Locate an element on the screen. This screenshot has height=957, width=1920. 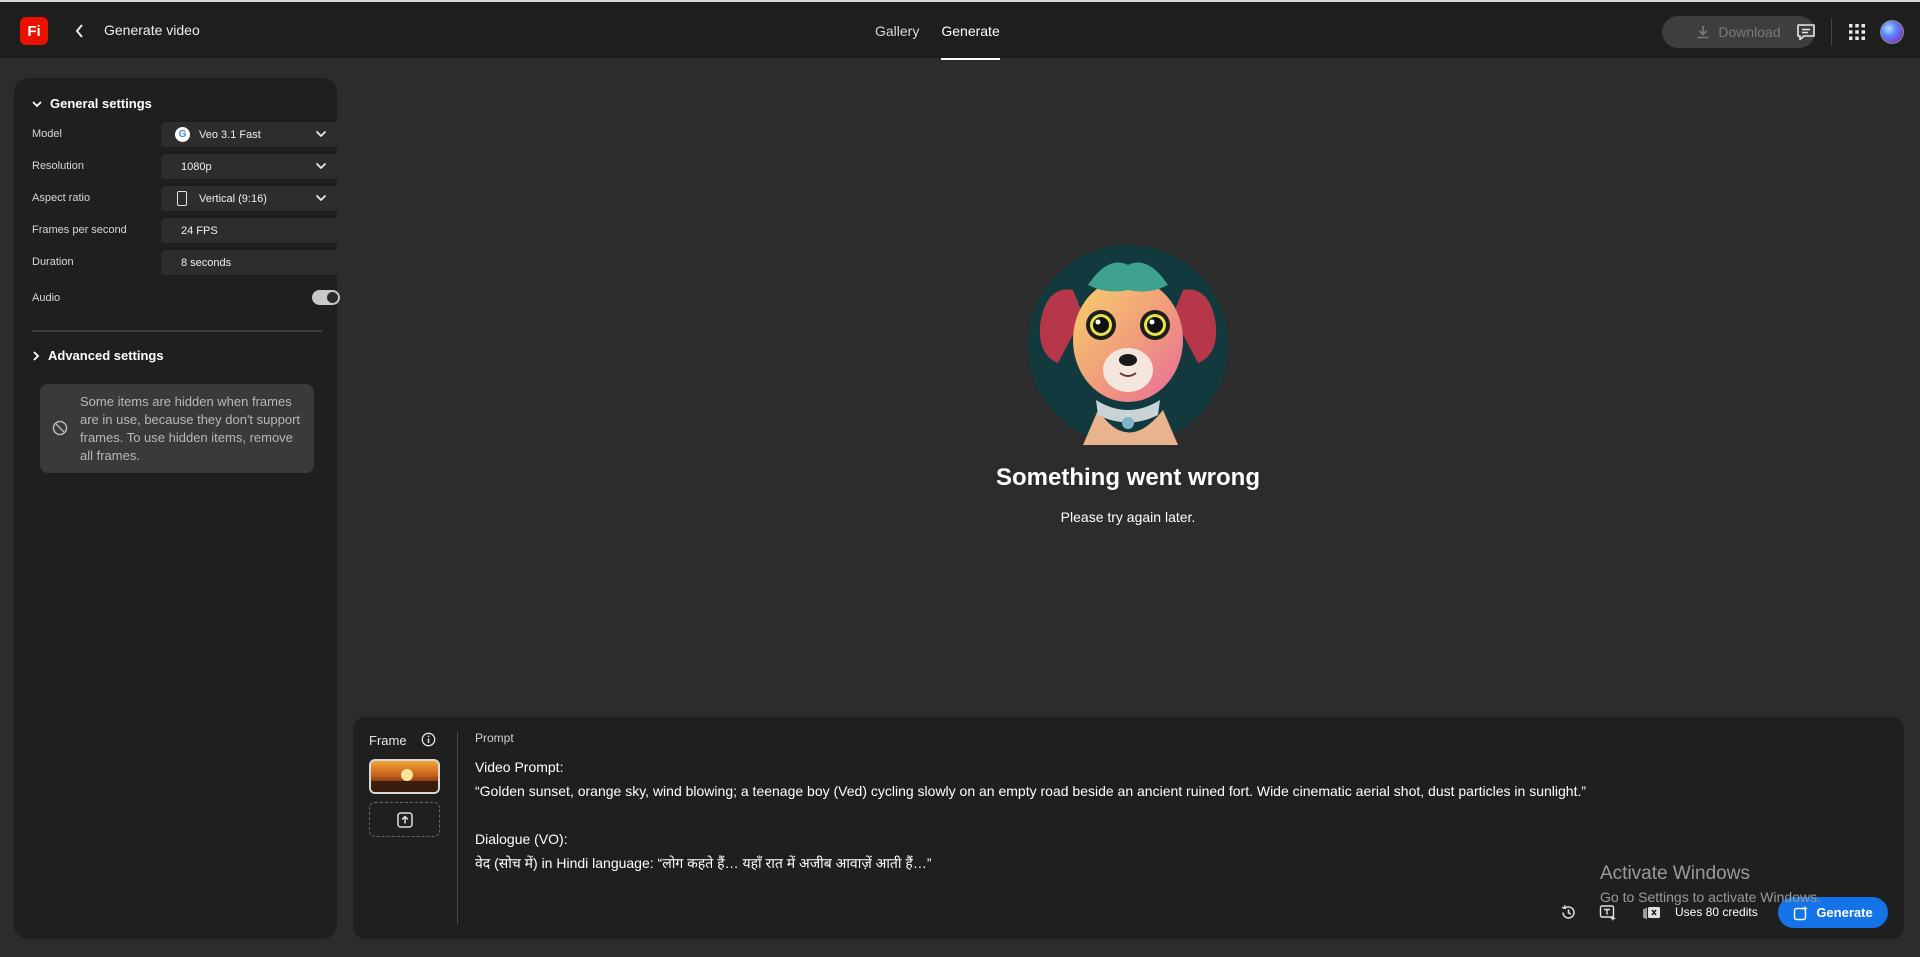
prompt-divider is located at coordinates (457, 828).